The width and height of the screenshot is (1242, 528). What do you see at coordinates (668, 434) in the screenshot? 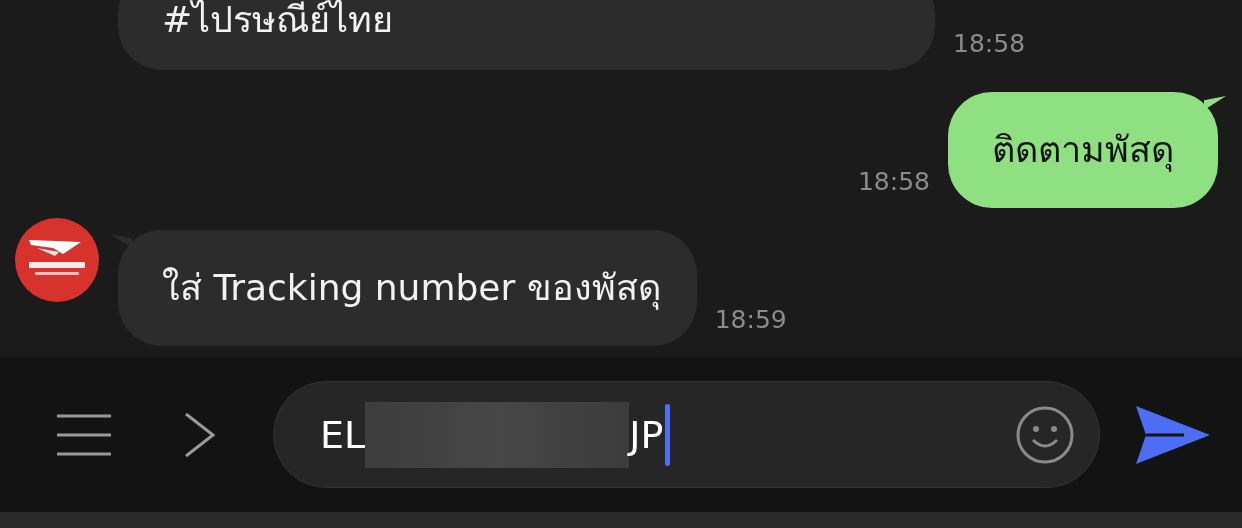
I see `text-cursor` at bounding box center [668, 434].